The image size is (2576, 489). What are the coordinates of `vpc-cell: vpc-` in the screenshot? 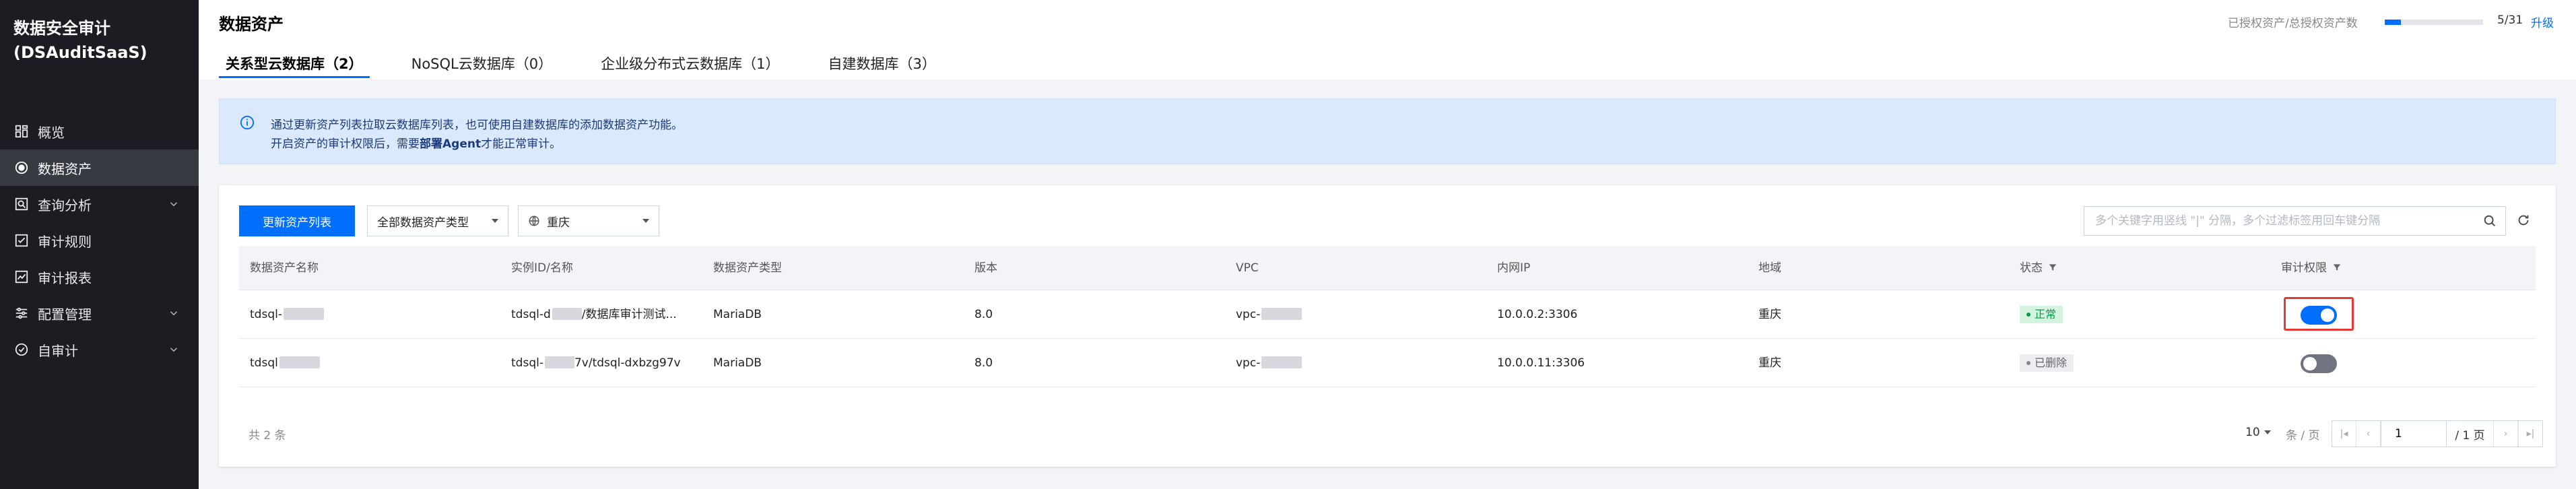 It's located at (1269, 314).